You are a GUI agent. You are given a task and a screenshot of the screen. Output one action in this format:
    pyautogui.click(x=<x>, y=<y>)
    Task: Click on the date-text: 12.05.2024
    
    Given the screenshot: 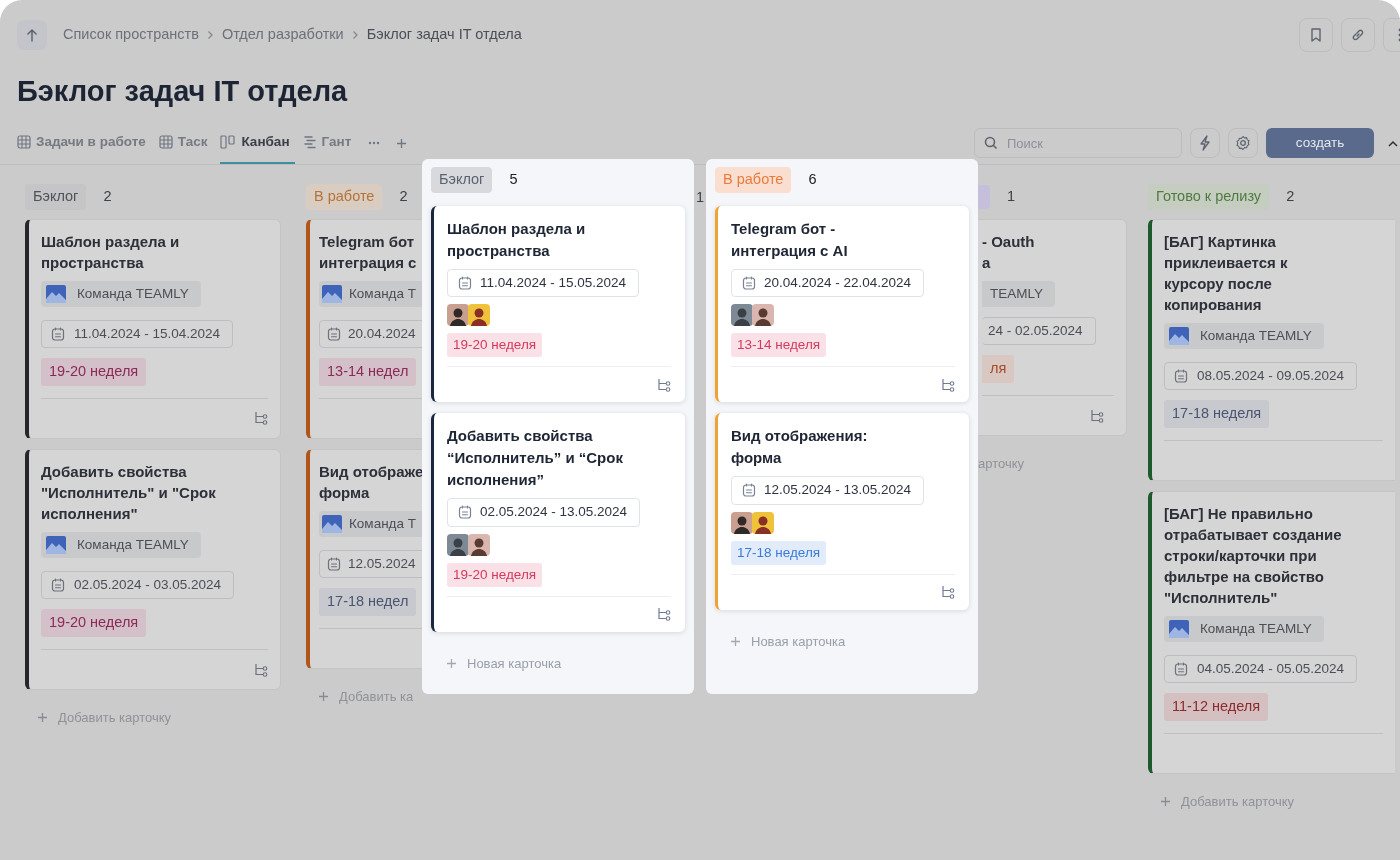 What is the action you would take?
    pyautogui.click(x=382, y=564)
    